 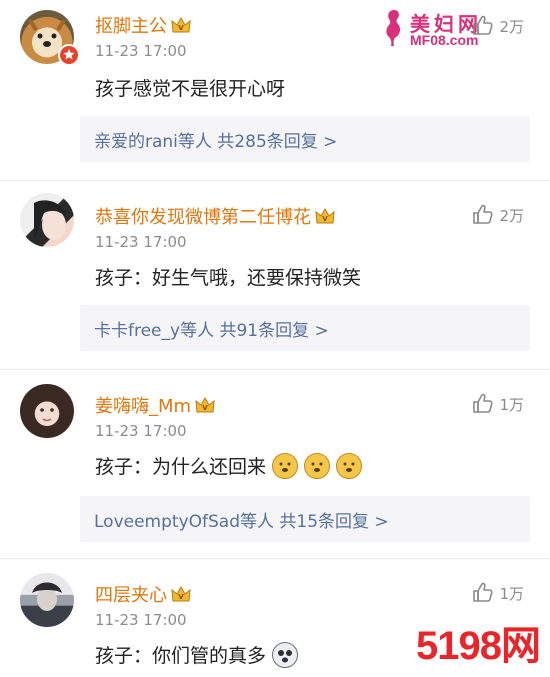 What do you see at coordinates (181, 656) in the screenshot?
I see `comment-text-content: 孩子：你们管的真多` at bounding box center [181, 656].